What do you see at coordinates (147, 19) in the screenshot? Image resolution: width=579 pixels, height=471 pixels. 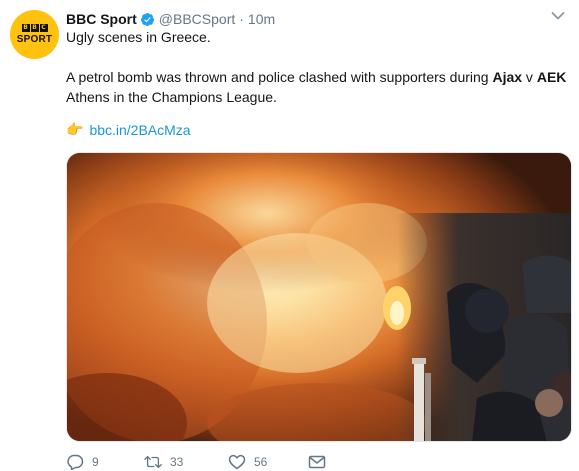 I see `verified-badge-icon` at bounding box center [147, 19].